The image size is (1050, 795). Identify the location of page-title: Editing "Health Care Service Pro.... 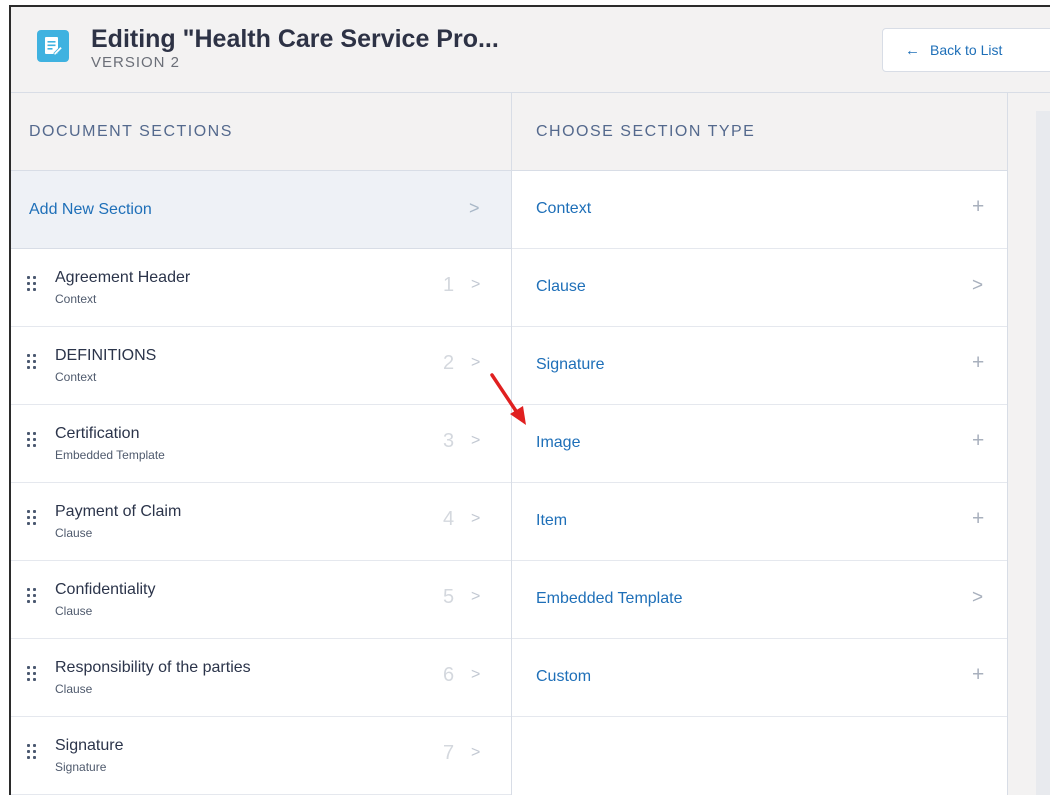
(295, 39).